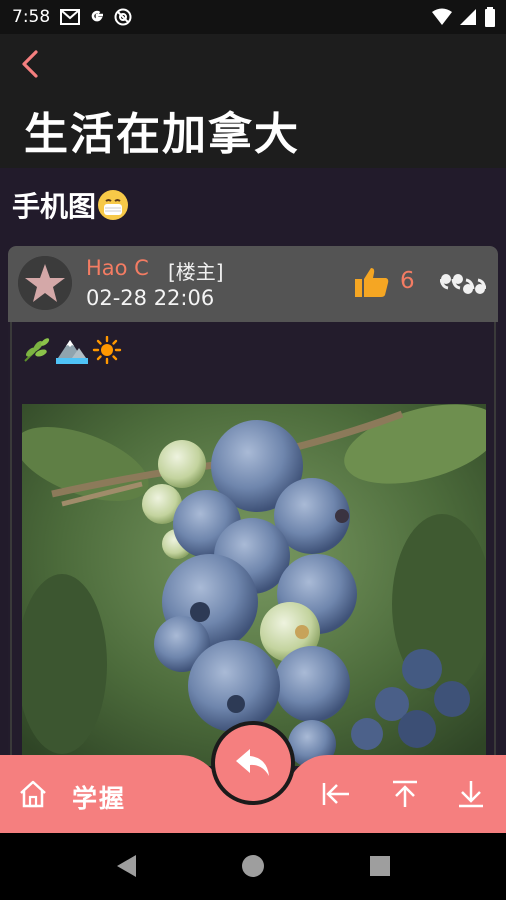 Image resolution: width=506 pixels, height=900 pixels. I want to click on jump-to-first-icon, so click(336, 794).